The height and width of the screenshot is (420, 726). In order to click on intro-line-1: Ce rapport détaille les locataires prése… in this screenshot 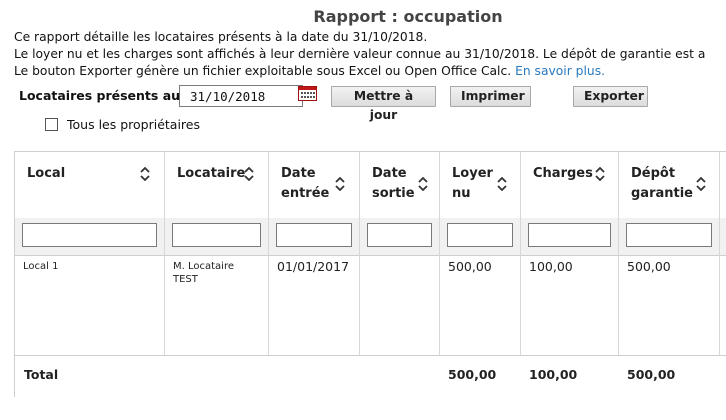, I will do `click(221, 37)`.